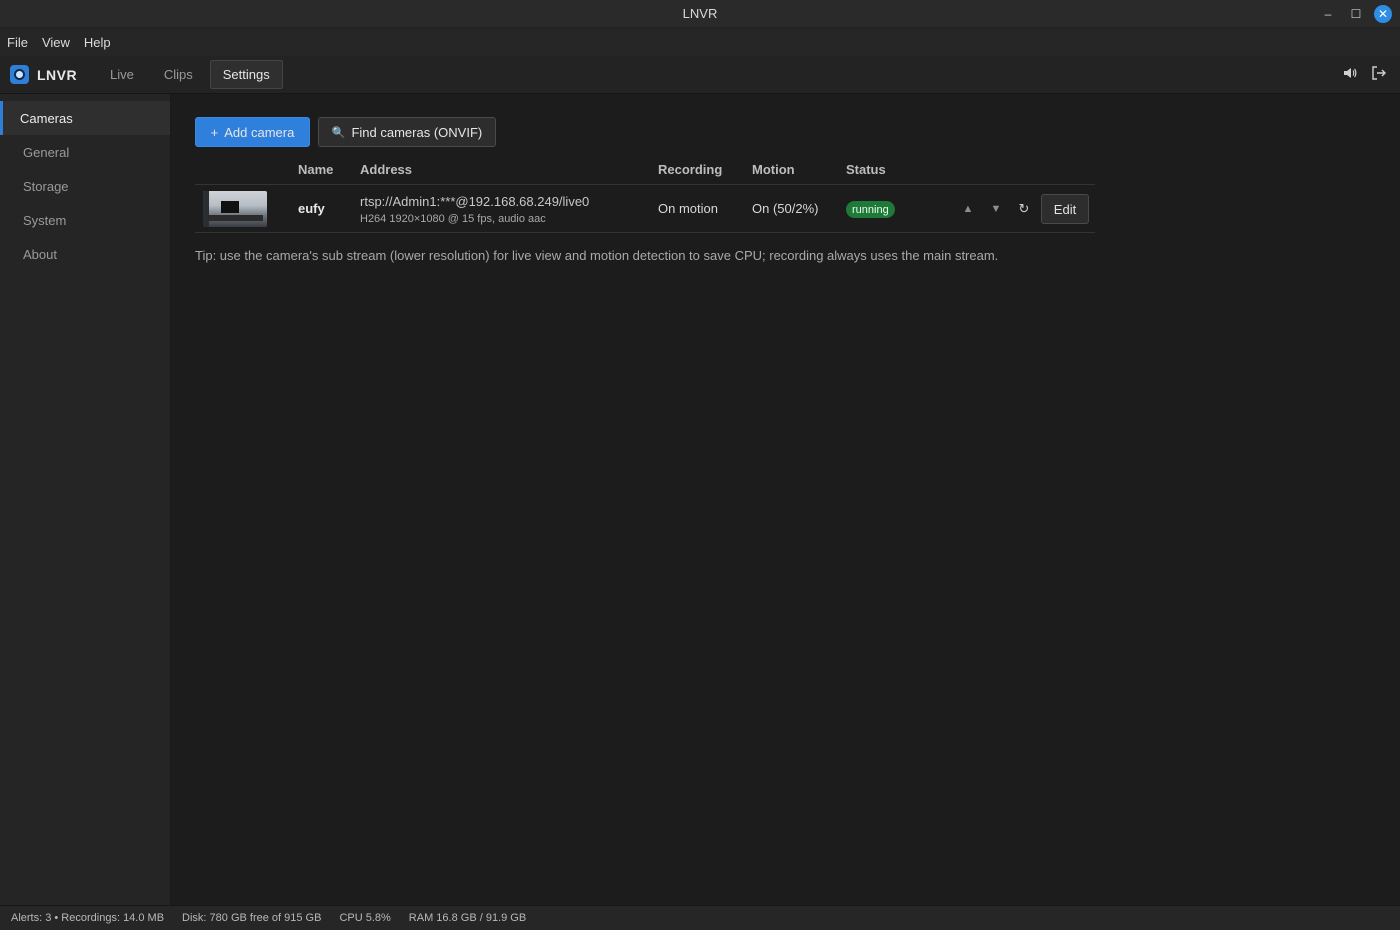 This screenshot has width=1400, height=930. What do you see at coordinates (252, 918) in the screenshot?
I see `status-disk: Disk: 780 GB free of 915 GB` at bounding box center [252, 918].